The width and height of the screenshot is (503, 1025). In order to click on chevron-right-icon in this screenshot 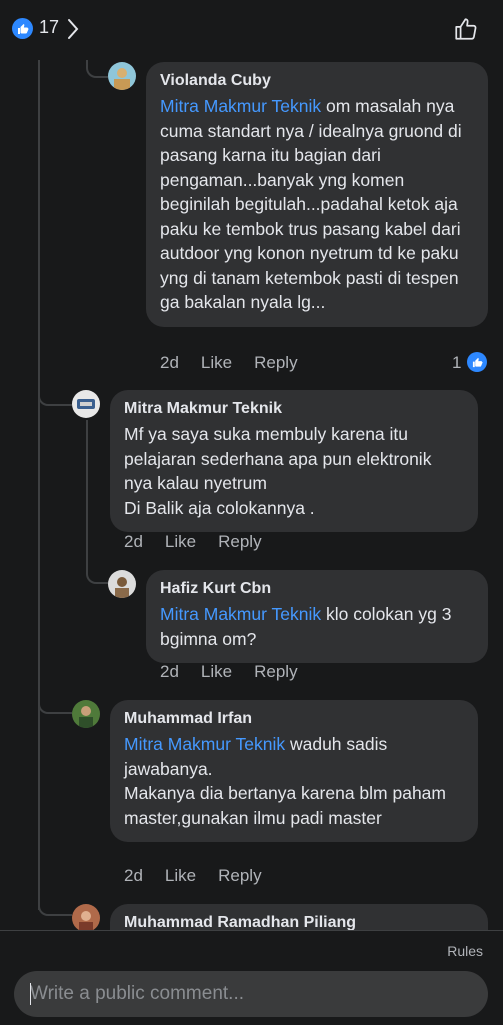, I will do `click(73, 29)`.